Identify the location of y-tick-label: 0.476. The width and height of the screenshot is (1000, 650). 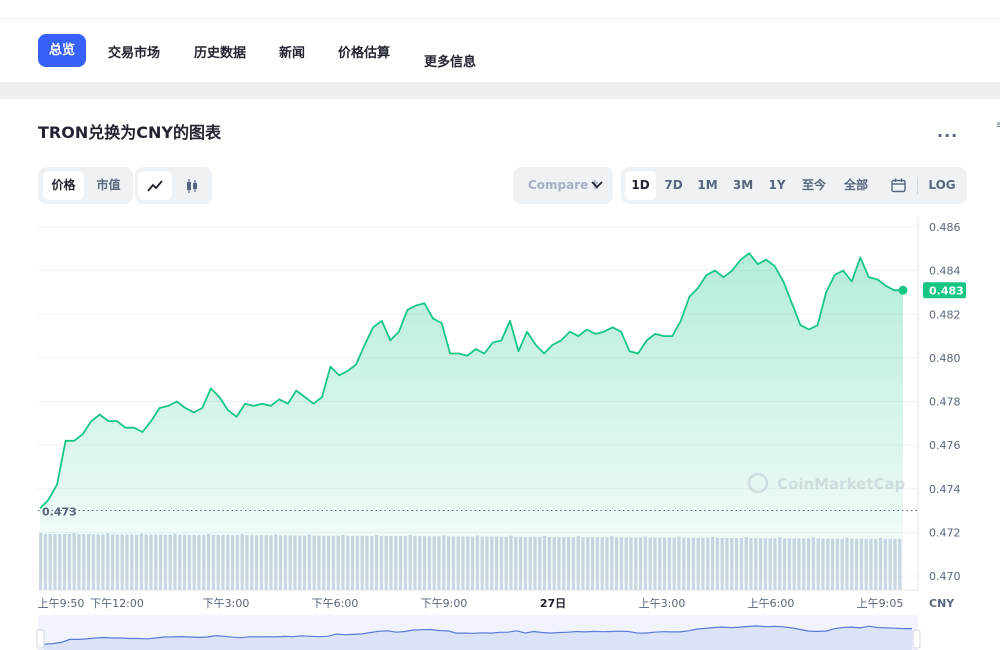
(945, 445).